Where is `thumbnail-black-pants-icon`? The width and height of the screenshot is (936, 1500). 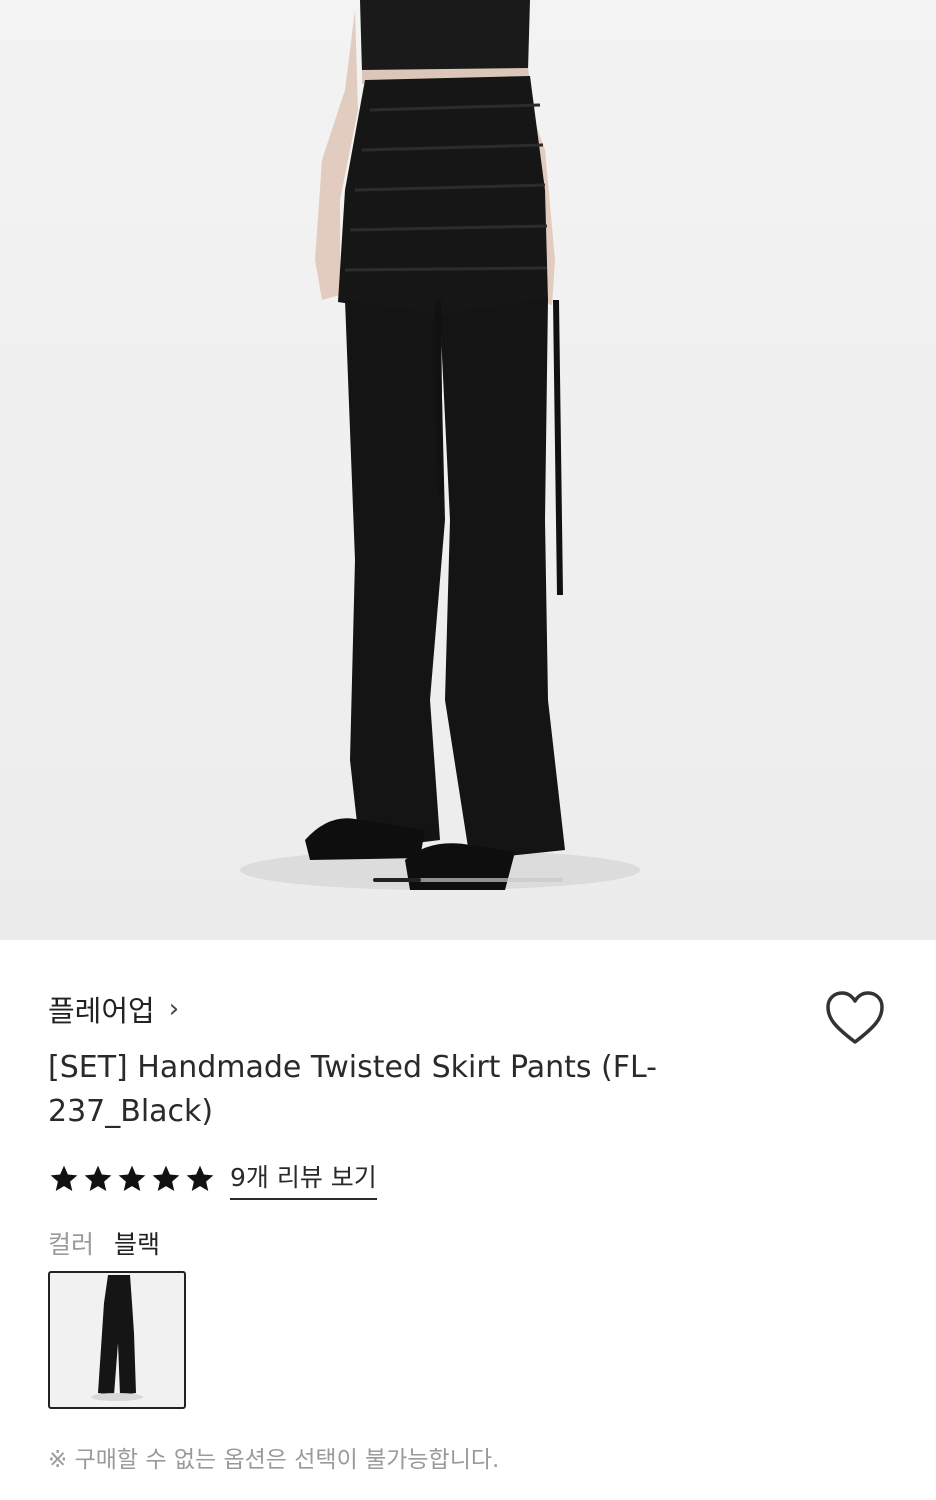
thumbnail-black-pants-icon is located at coordinates (117, 1338).